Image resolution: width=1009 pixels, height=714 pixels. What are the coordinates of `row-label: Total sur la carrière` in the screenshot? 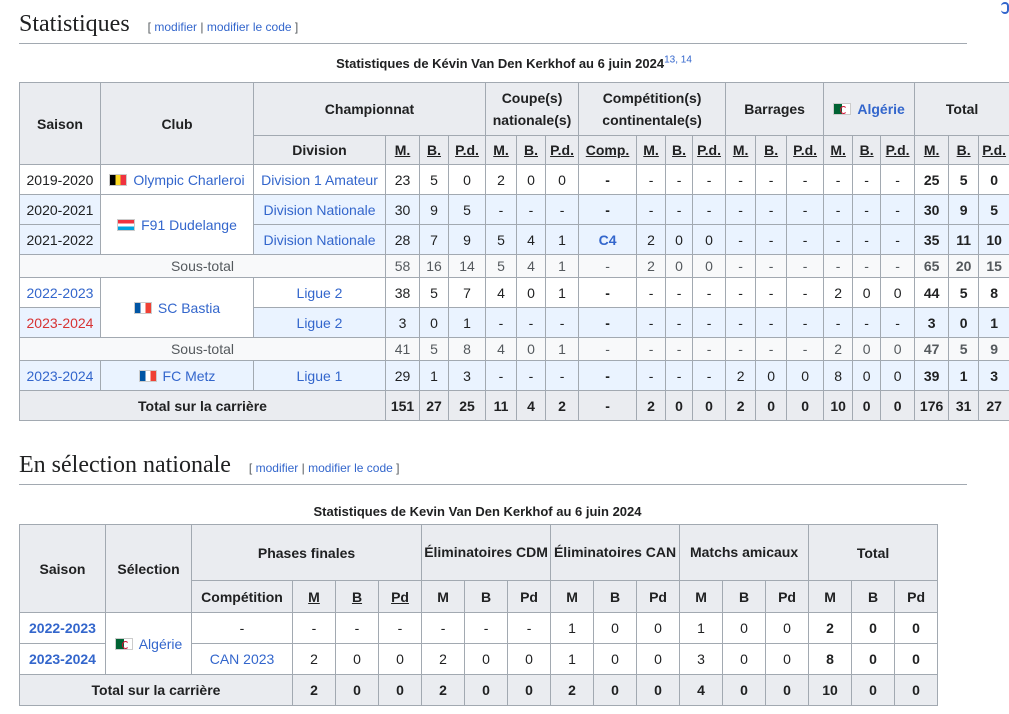 It's located at (156, 690).